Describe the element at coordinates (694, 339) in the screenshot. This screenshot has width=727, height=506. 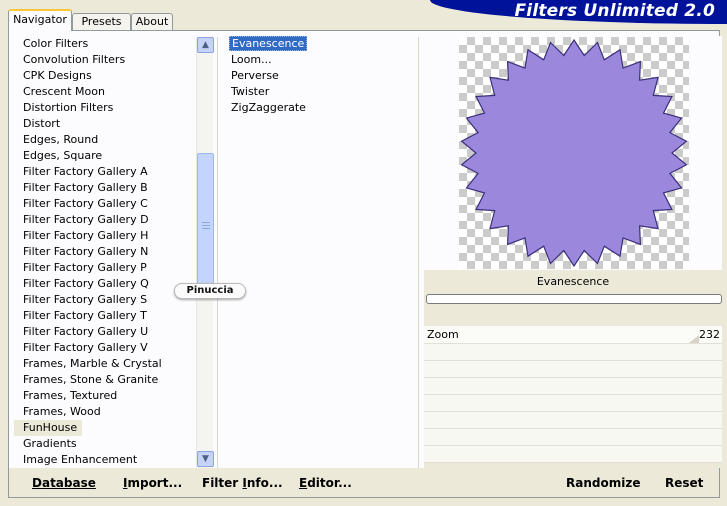
I see `slider-thumb-icon` at that location.